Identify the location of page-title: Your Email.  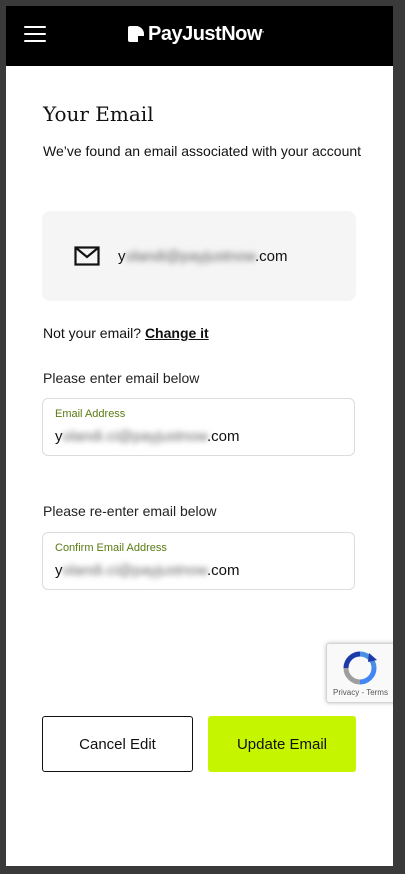
(98, 114).